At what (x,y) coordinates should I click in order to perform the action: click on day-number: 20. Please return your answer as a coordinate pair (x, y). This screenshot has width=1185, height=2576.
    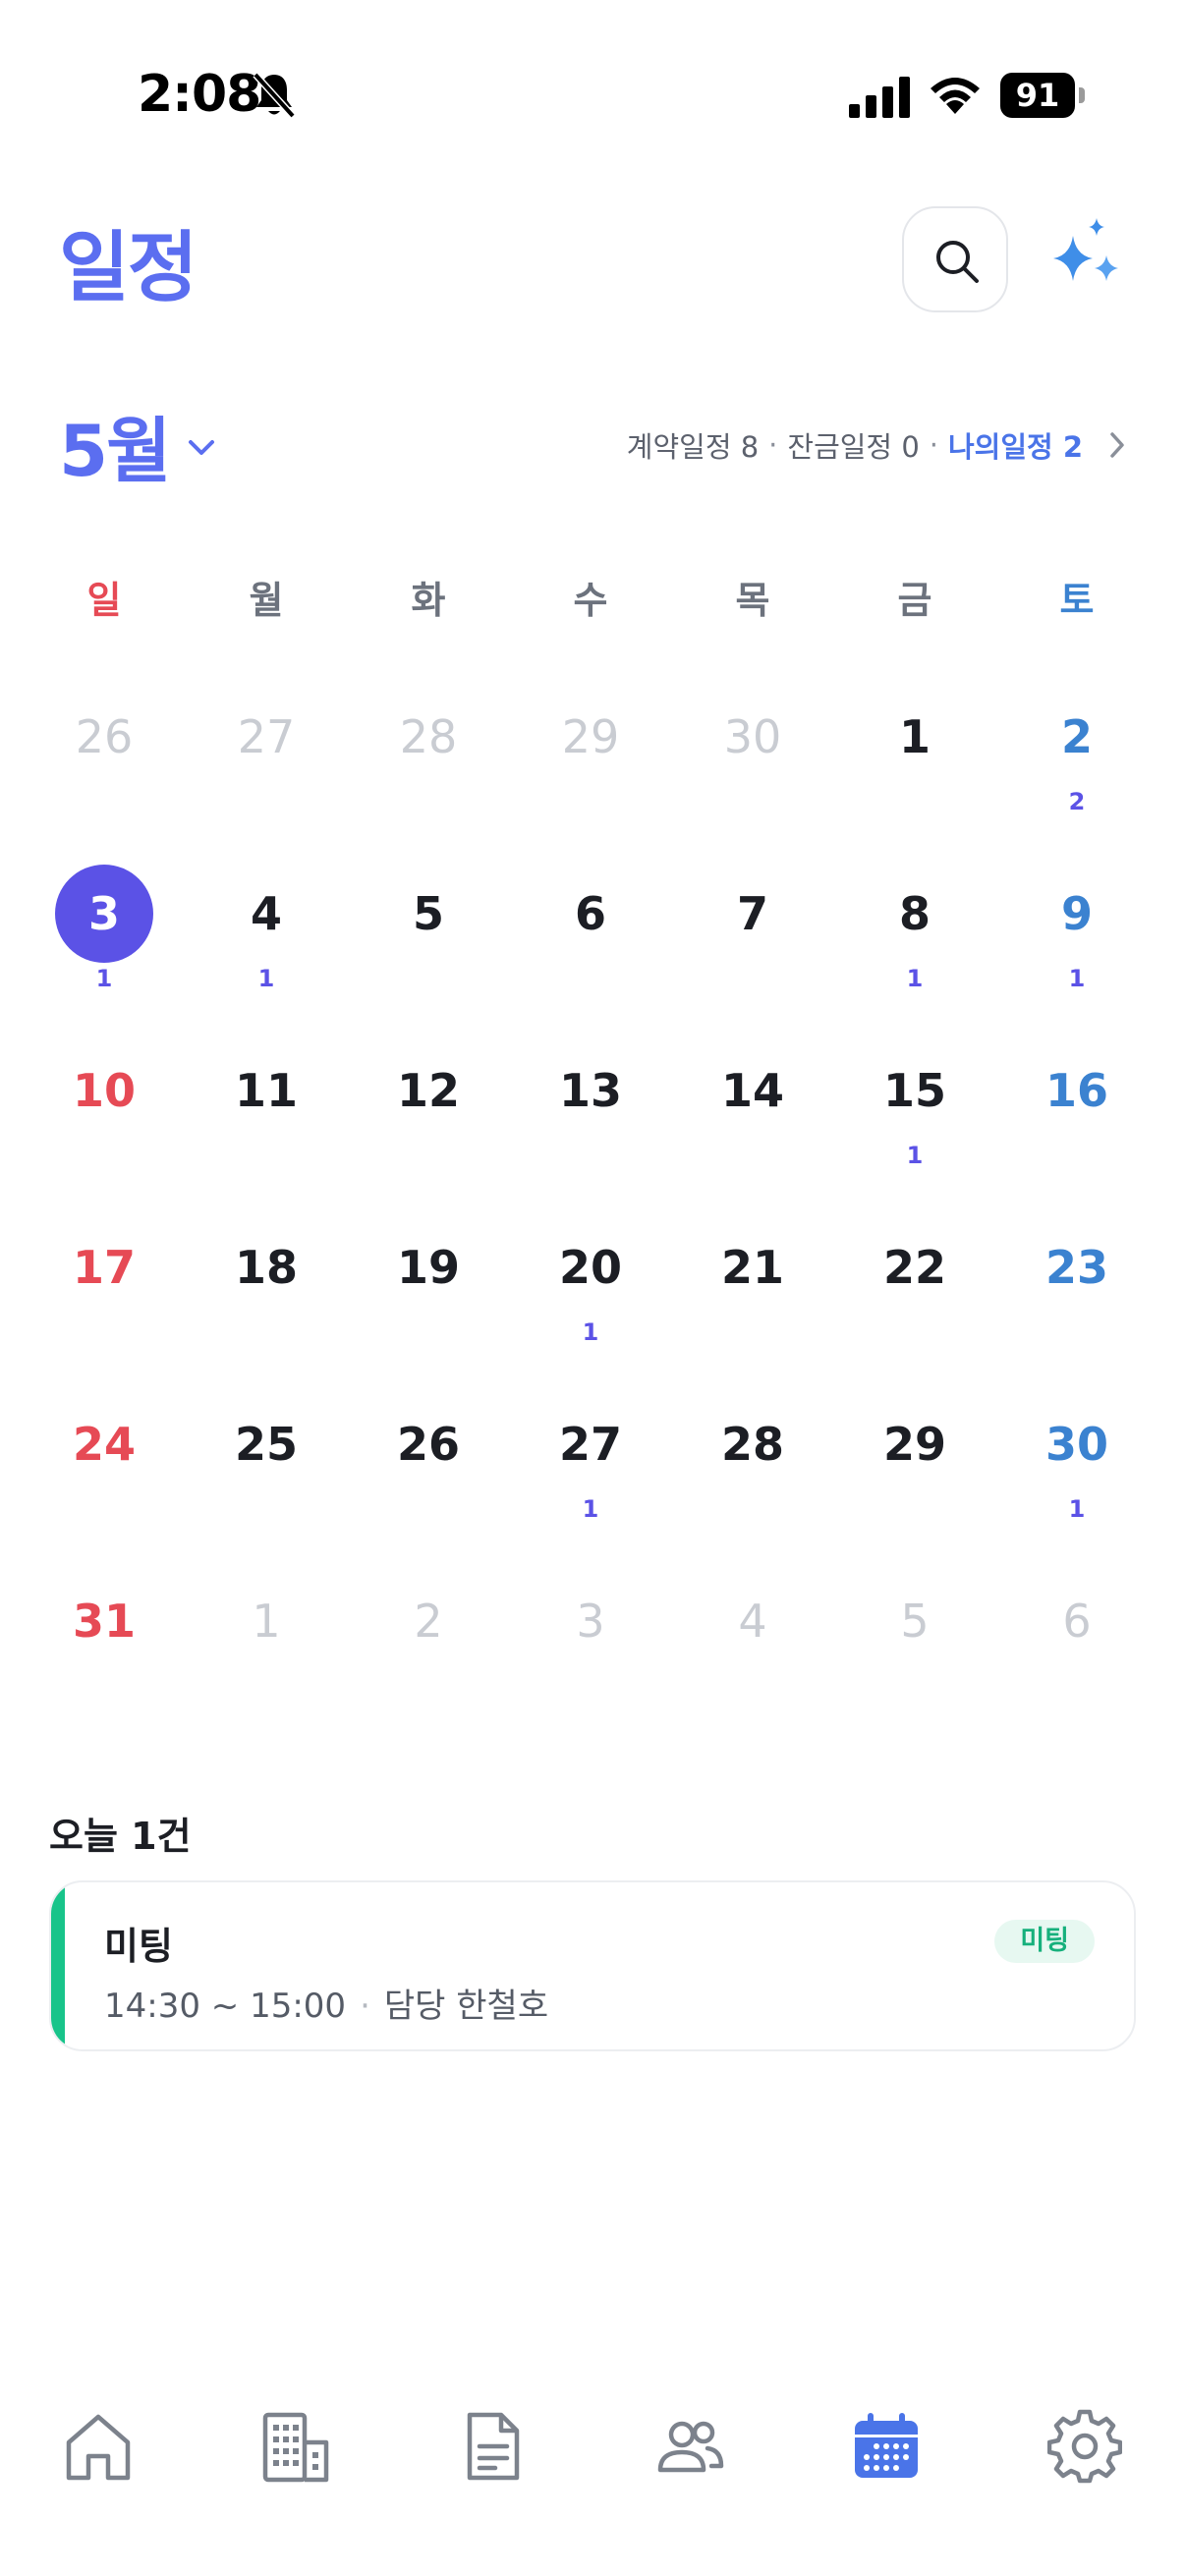
    Looking at the image, I should click on (590, 1267).